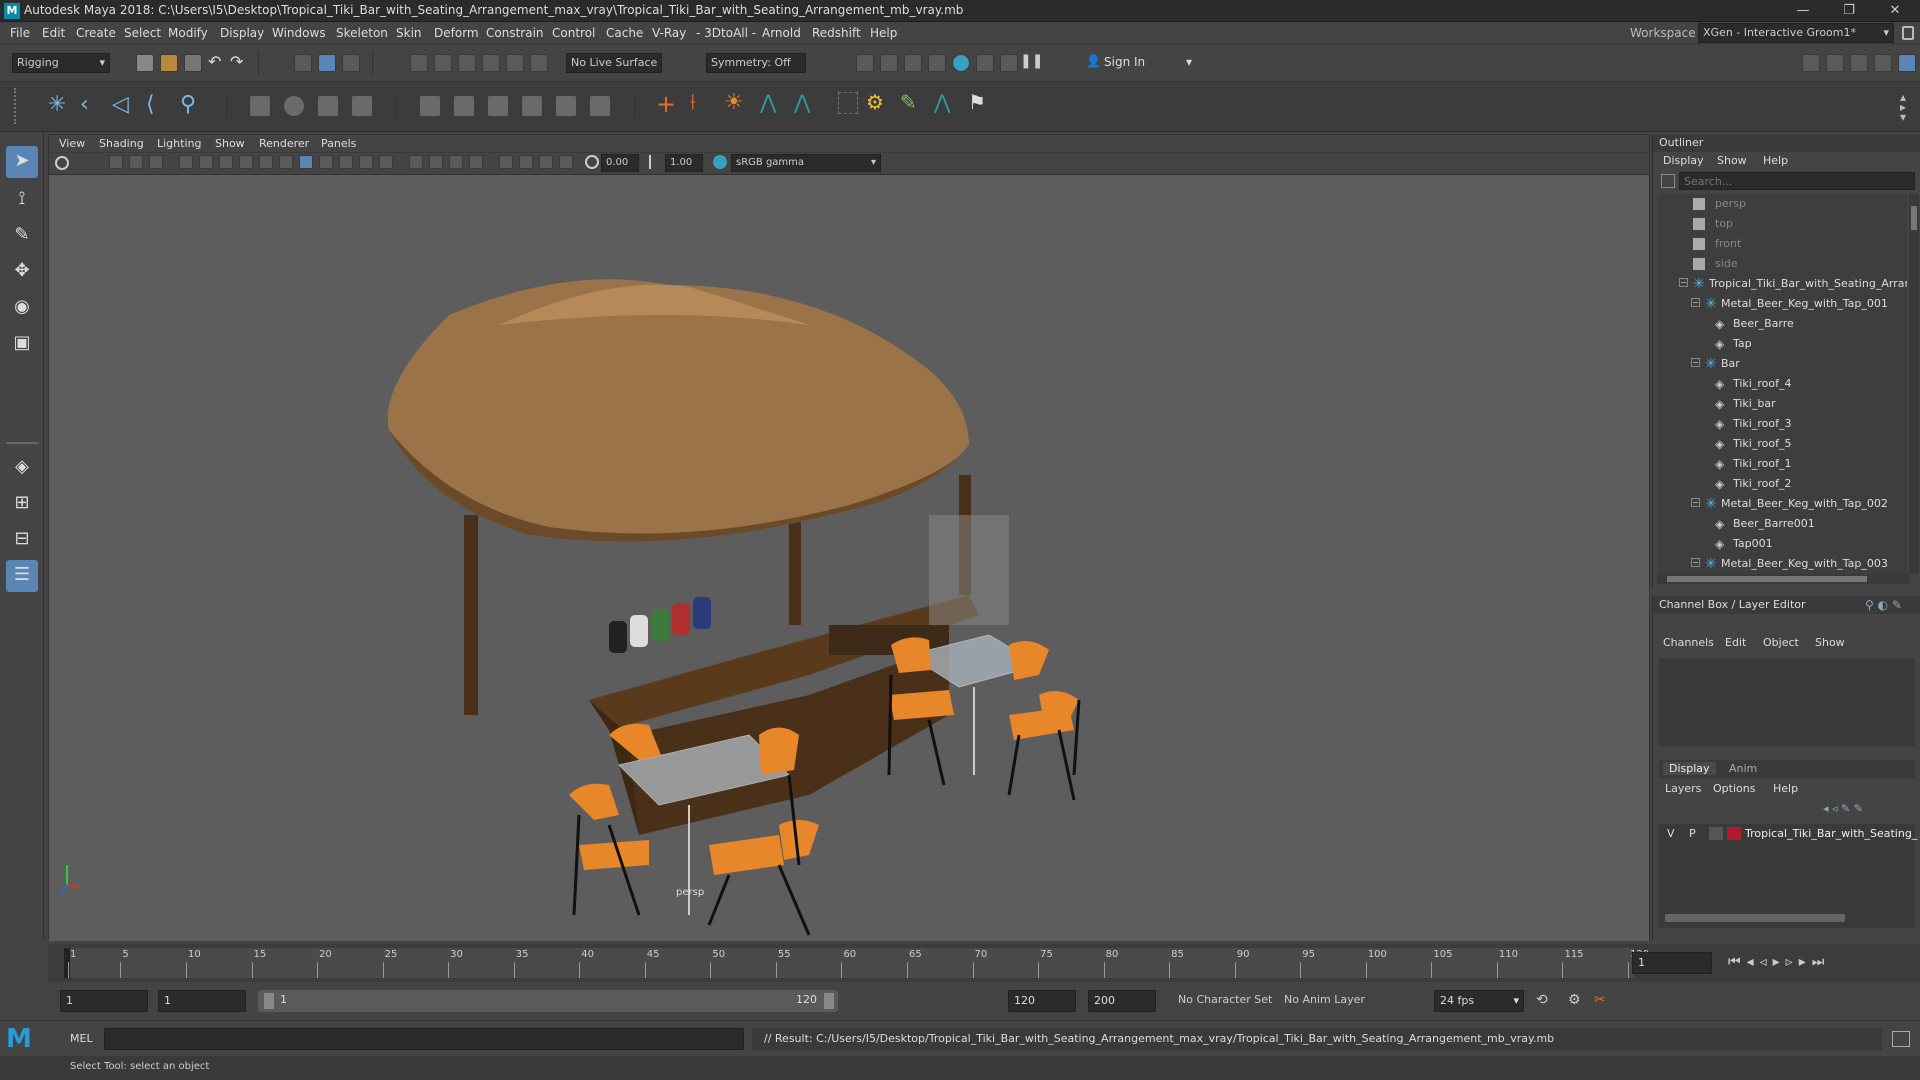 The image size is (1920, 1080). I want to click on safe-action-icon, so click(246, 162).